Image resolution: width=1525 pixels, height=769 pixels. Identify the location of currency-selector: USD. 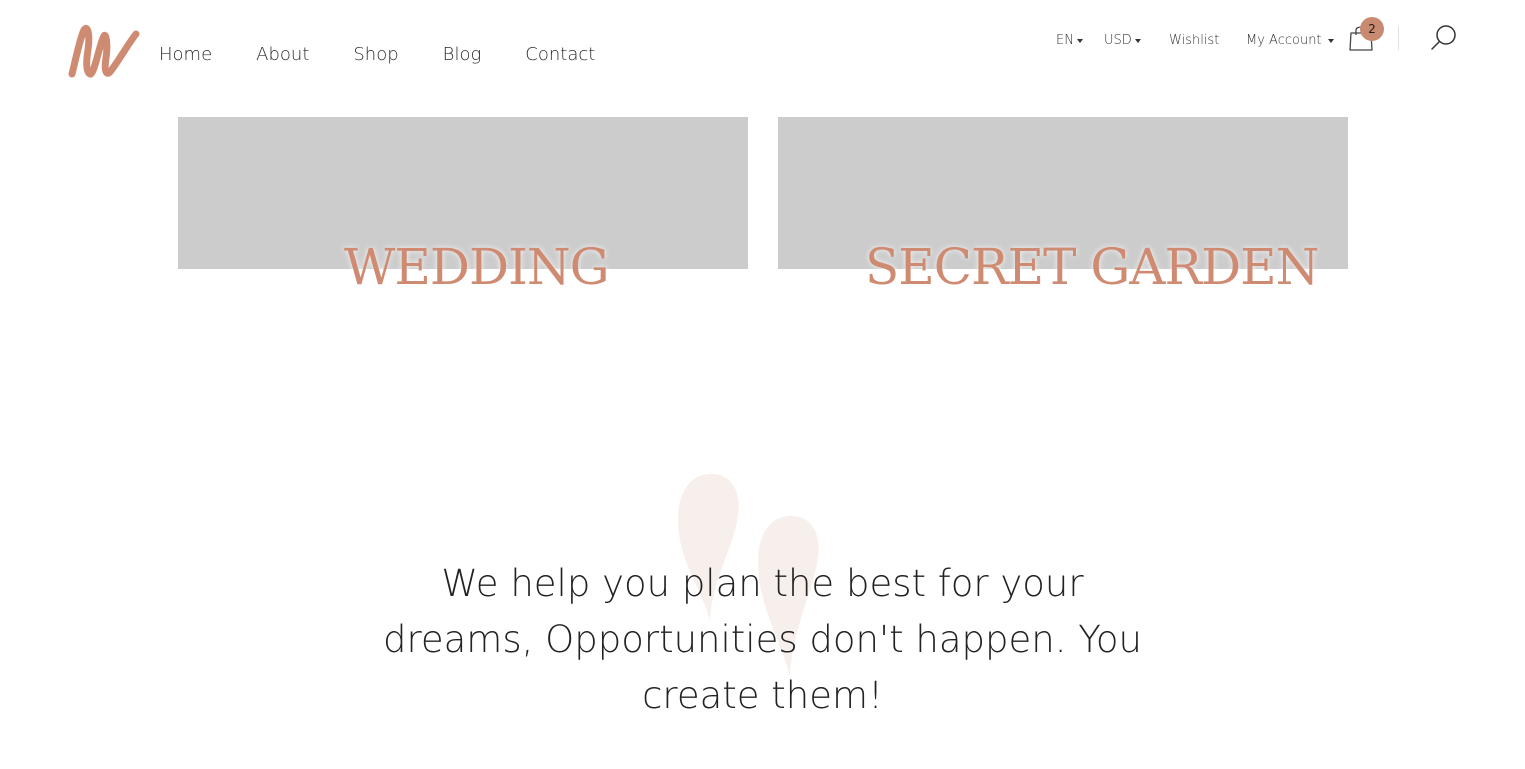
(1122, 40).